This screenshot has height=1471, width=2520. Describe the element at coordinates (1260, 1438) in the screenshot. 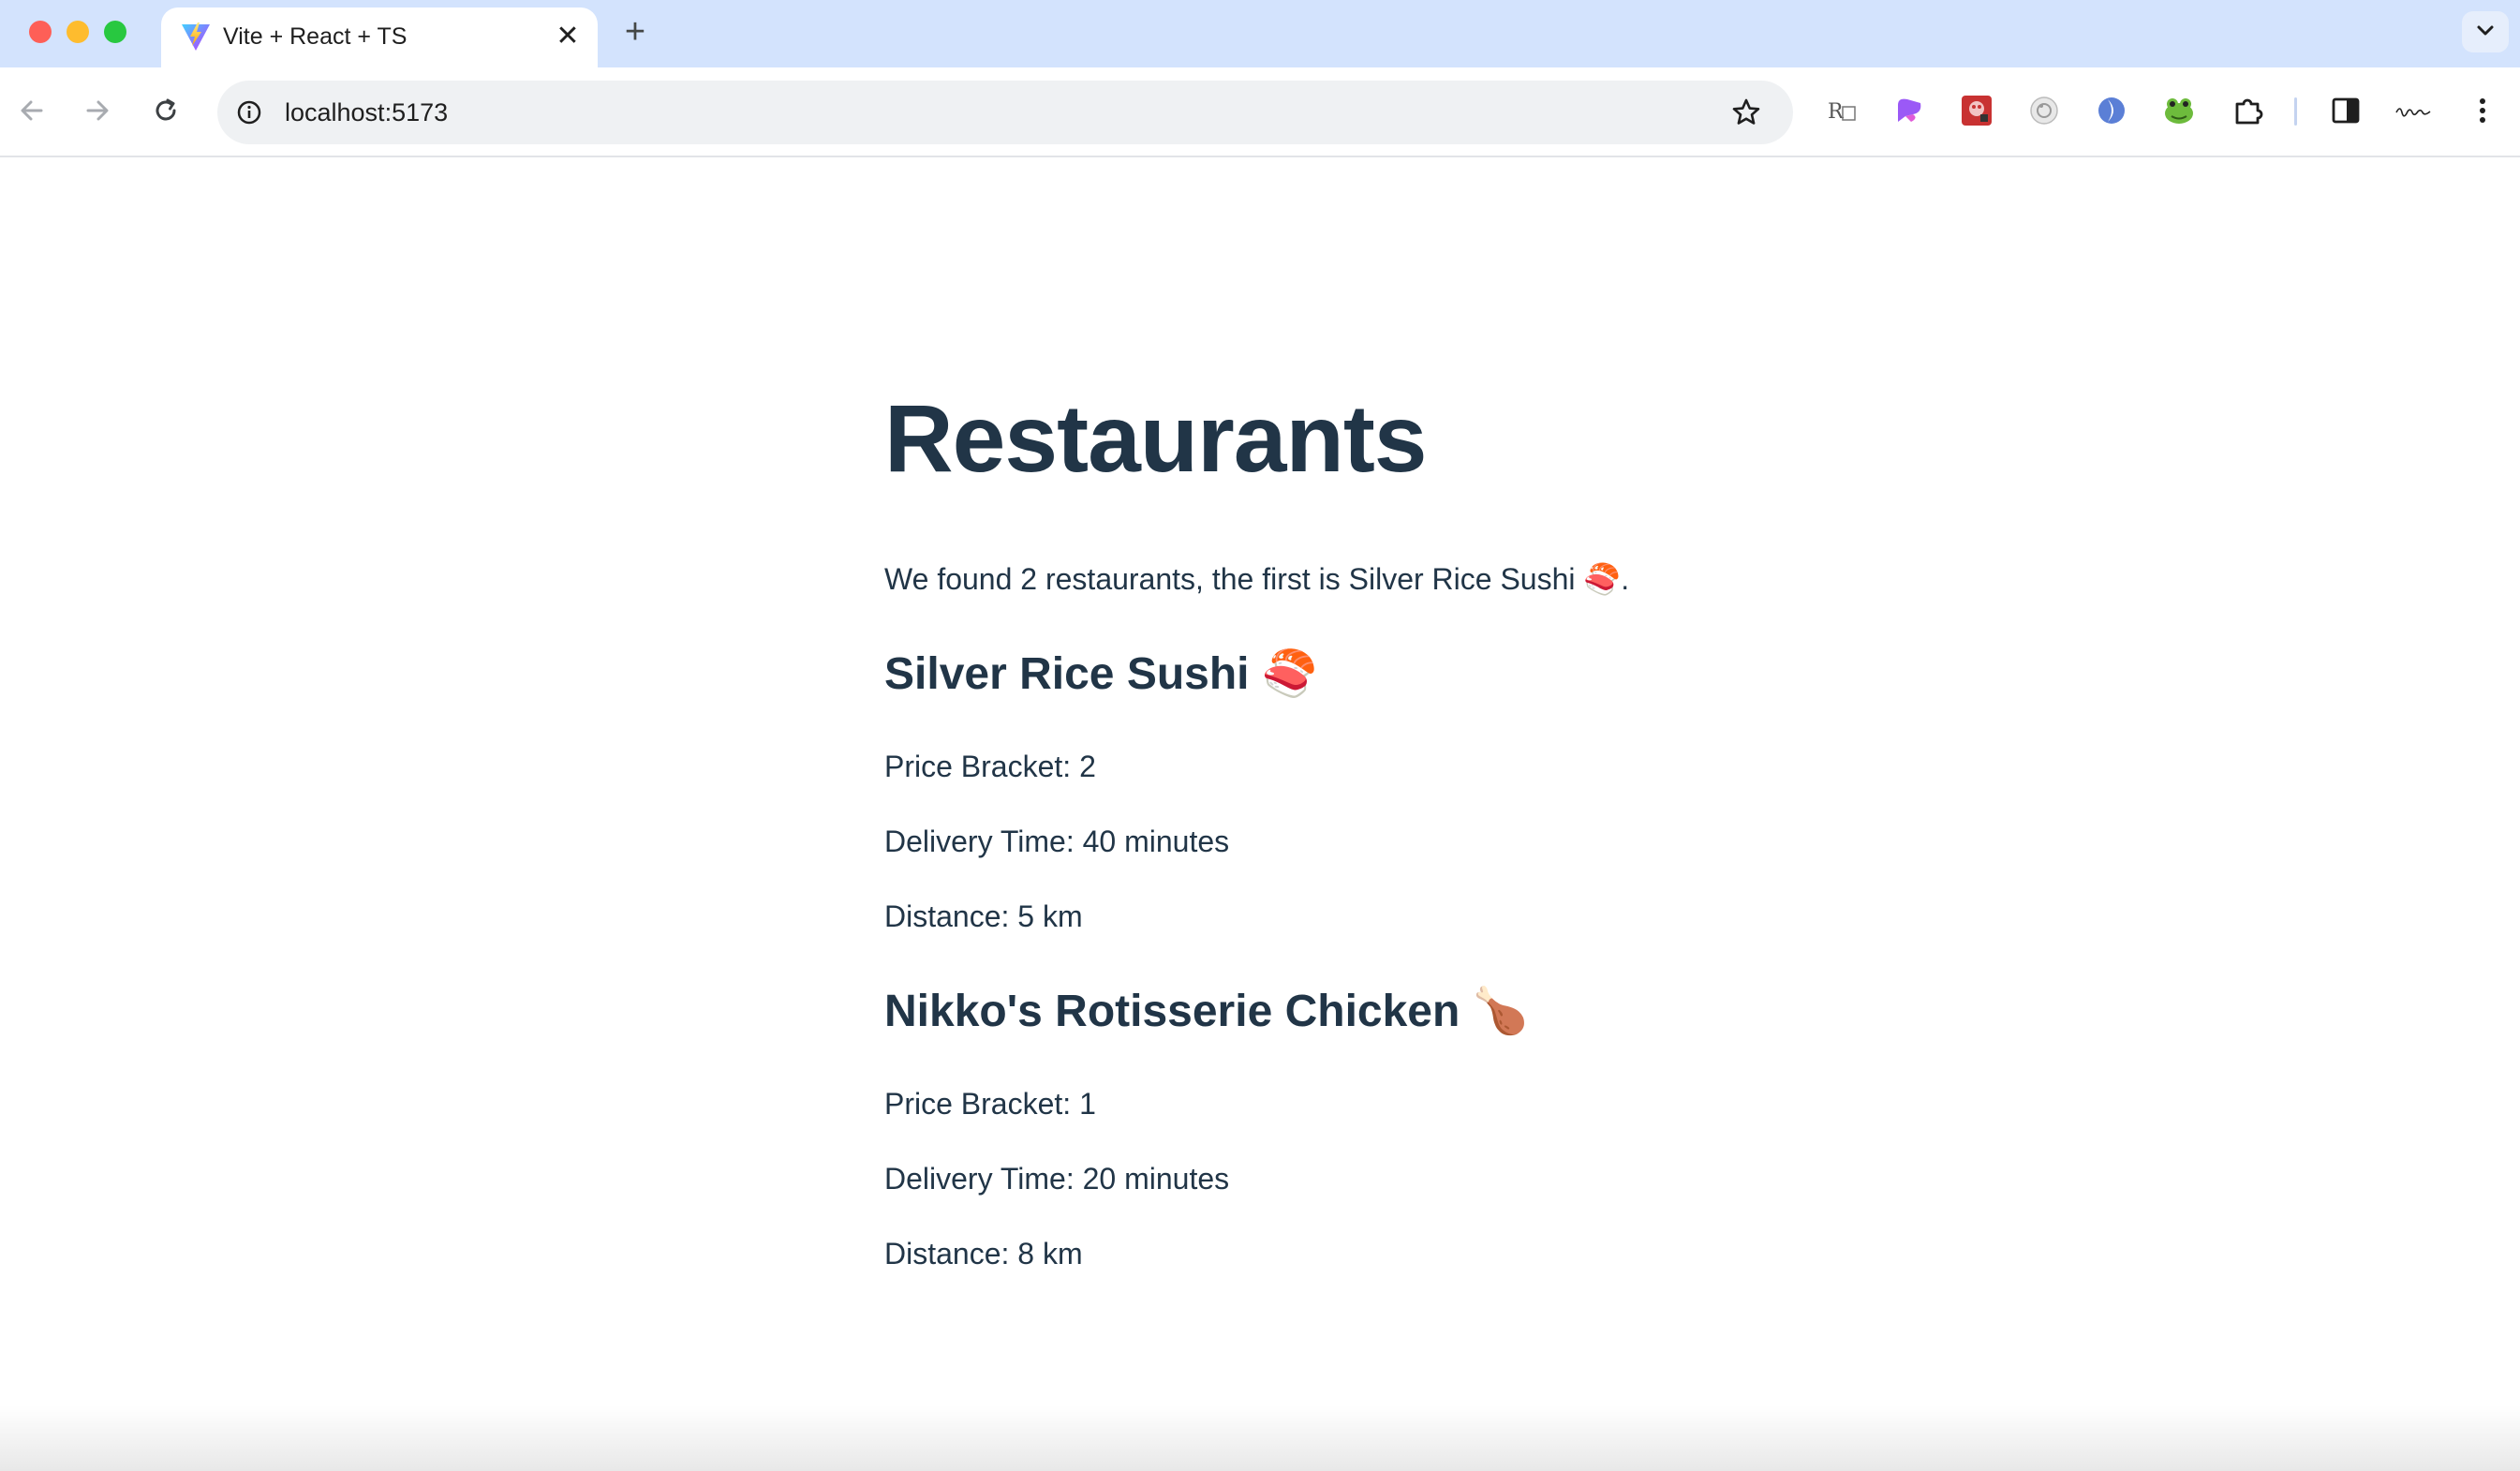

I see `window-bottom-shadow` at that location.